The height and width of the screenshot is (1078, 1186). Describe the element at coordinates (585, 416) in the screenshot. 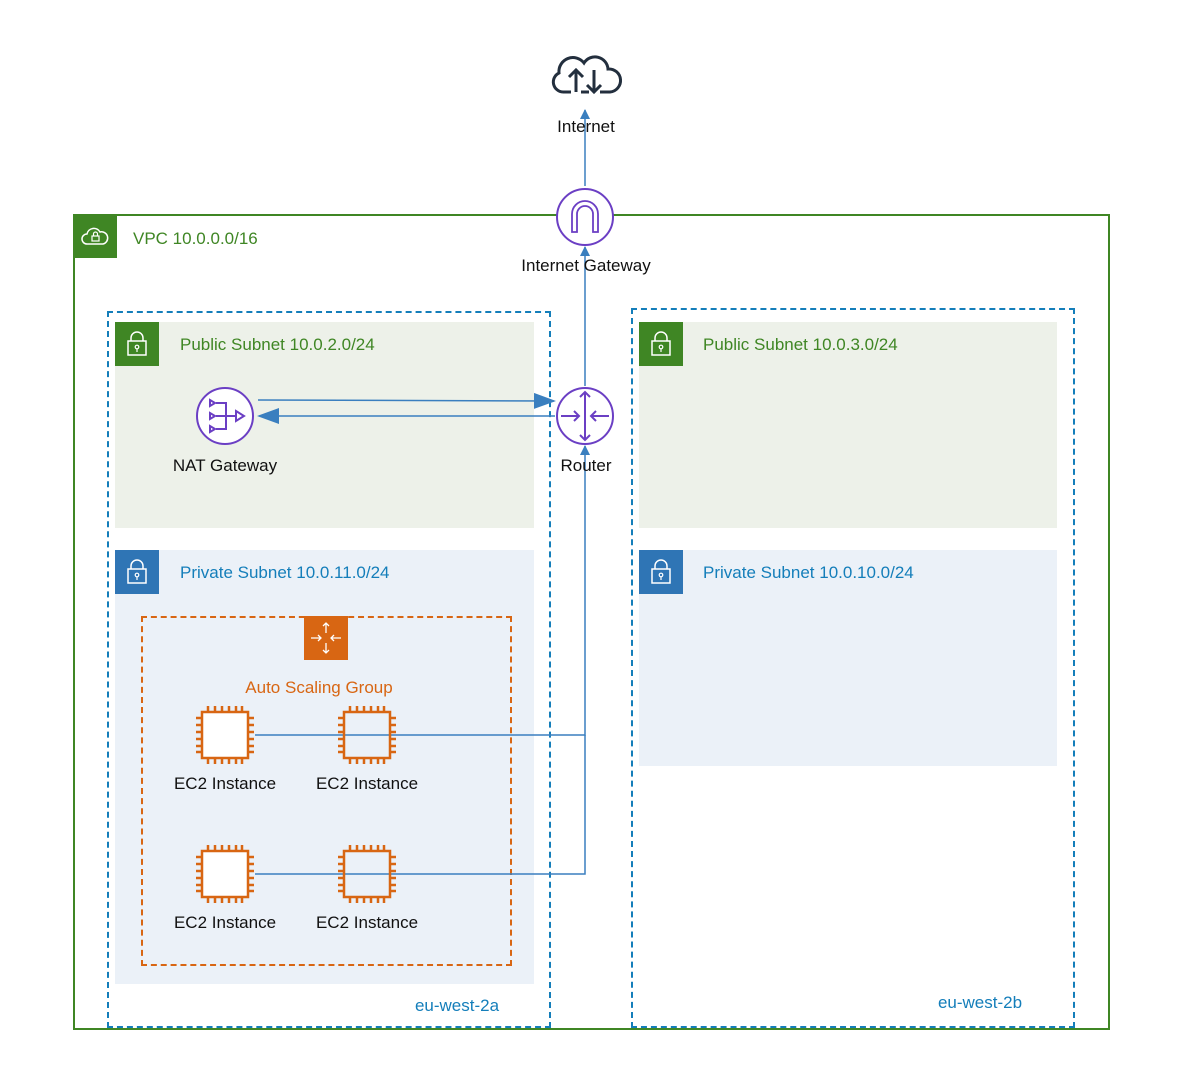

I see `router-icon` at that location.